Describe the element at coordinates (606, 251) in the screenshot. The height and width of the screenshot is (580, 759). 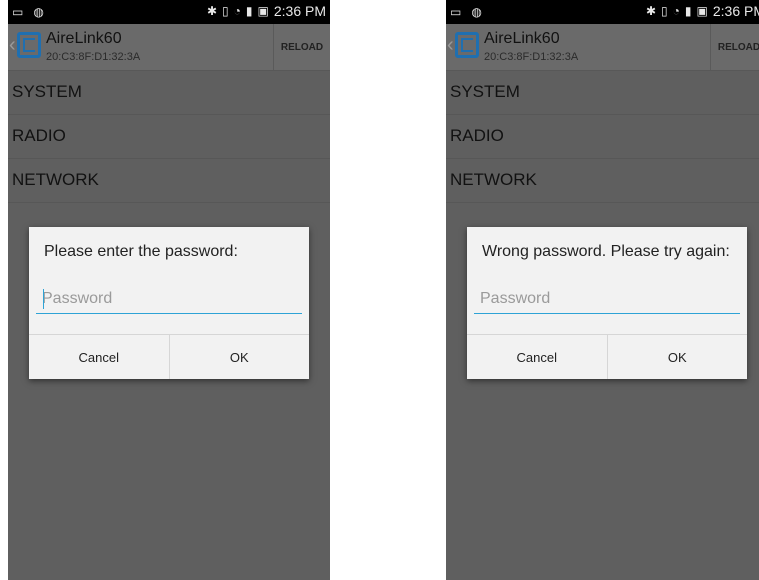
I see `dialog-message: Wrong password. Please try again:` at that location.